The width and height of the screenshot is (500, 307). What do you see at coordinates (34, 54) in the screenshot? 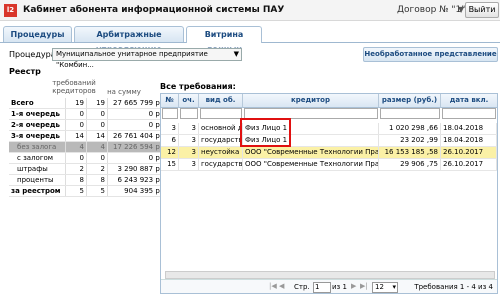
I see `procedure-label: Процедура:` at bounding box center [34, 54].